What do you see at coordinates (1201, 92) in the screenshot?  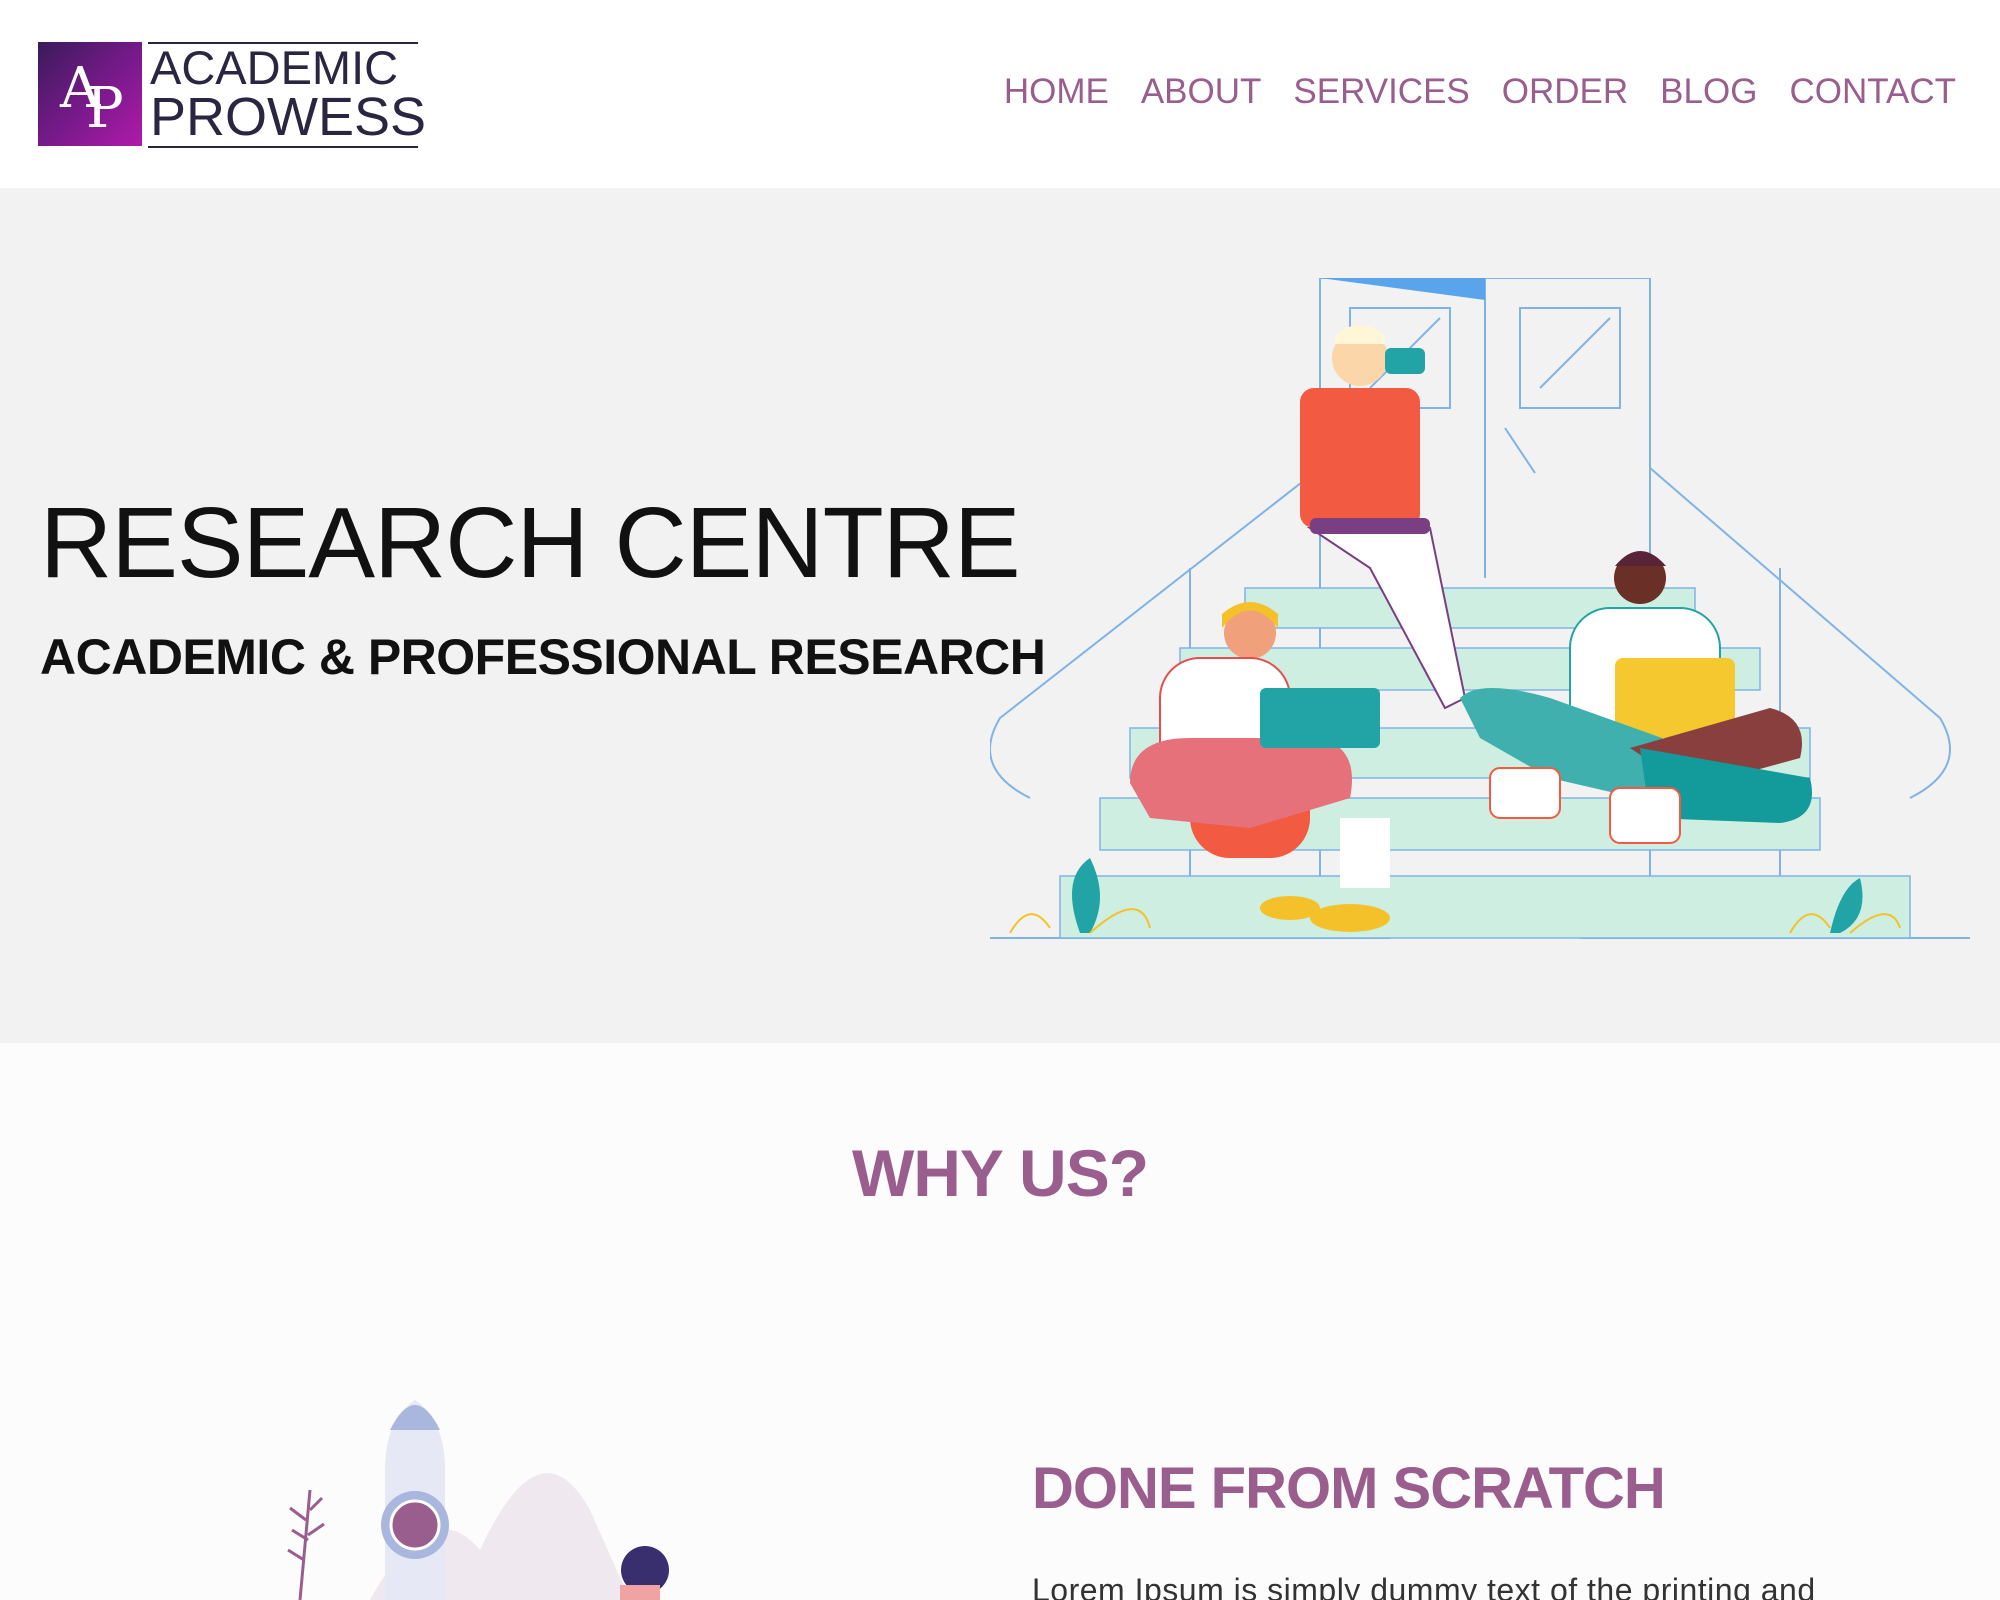 I see `nav-item-about: ABOUT` at bounding box center [1201, 92].